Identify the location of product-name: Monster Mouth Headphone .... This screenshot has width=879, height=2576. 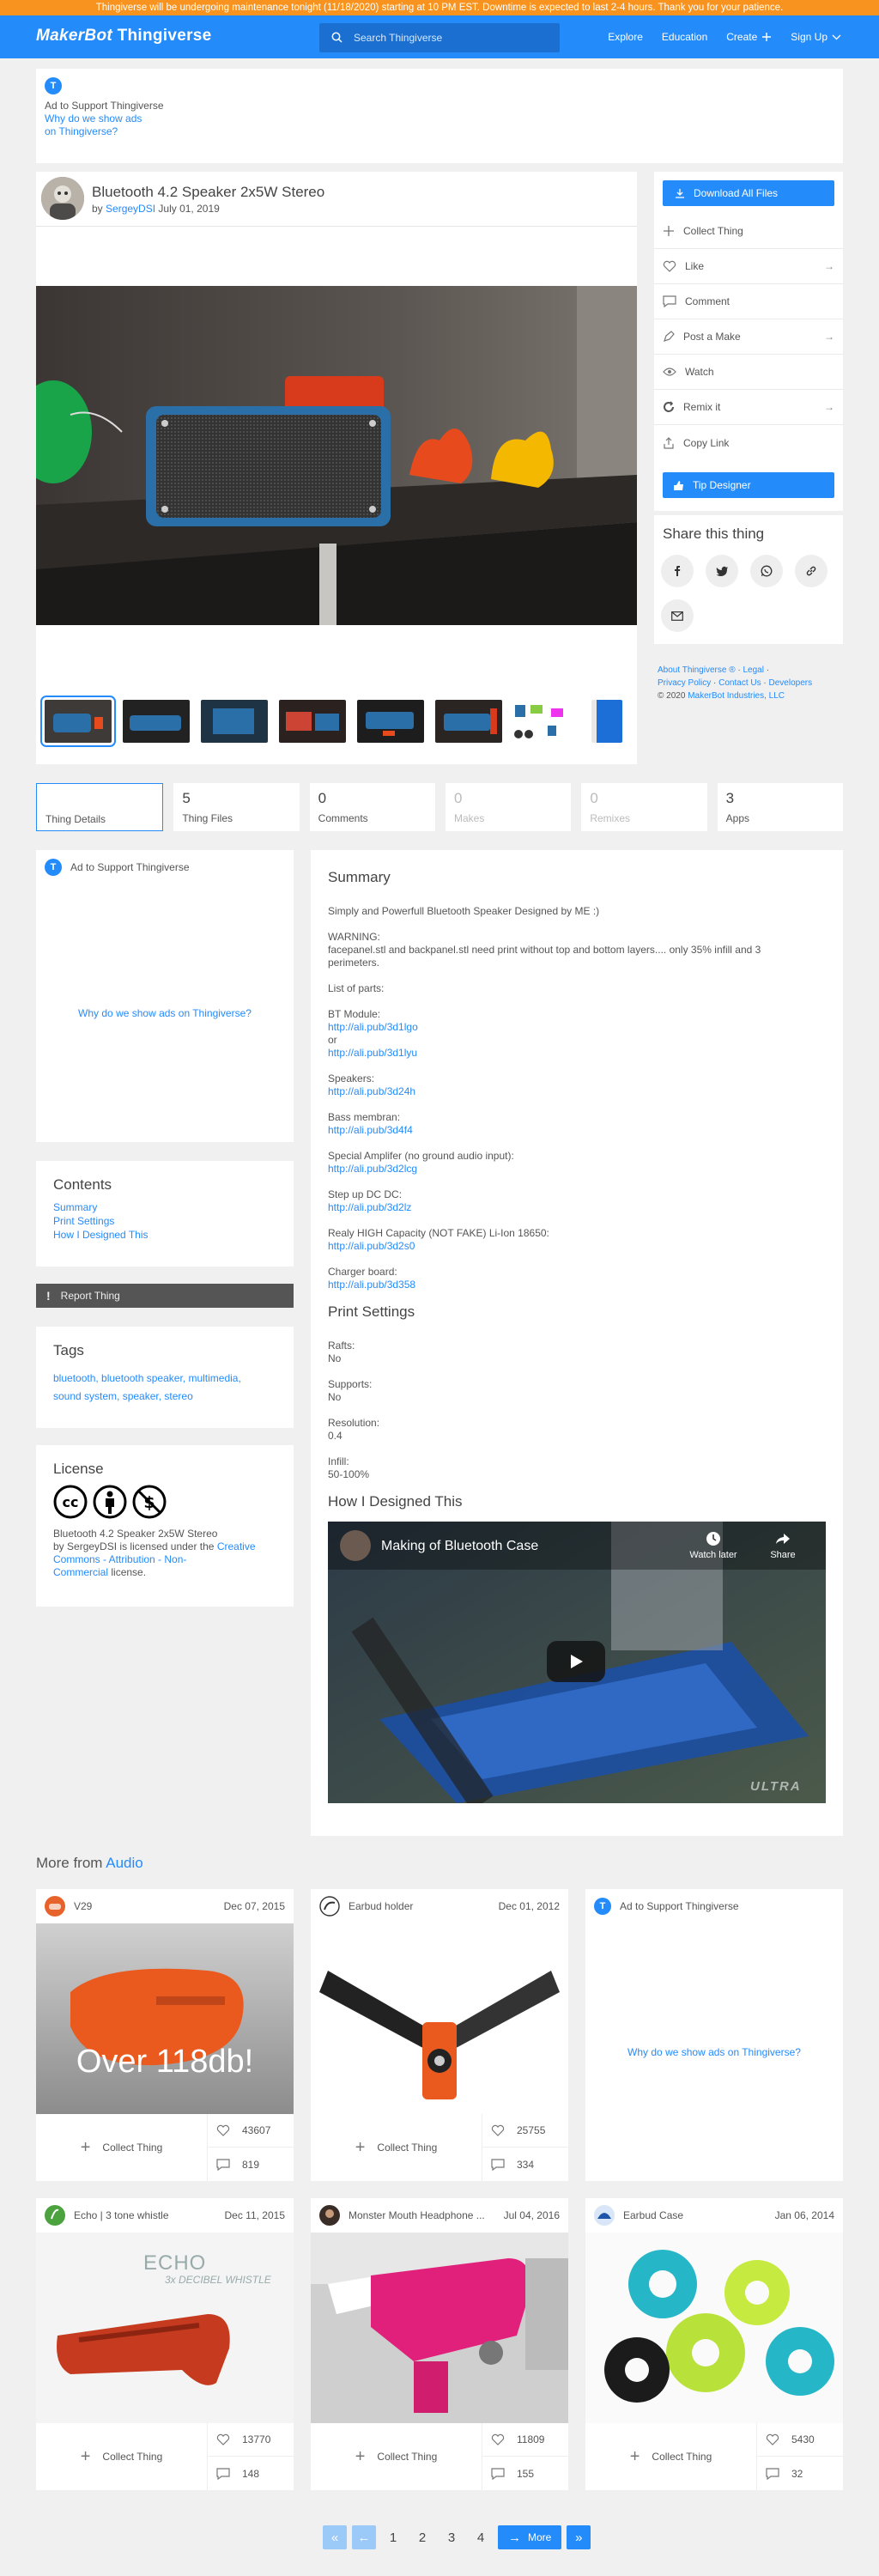
(417, 2215).